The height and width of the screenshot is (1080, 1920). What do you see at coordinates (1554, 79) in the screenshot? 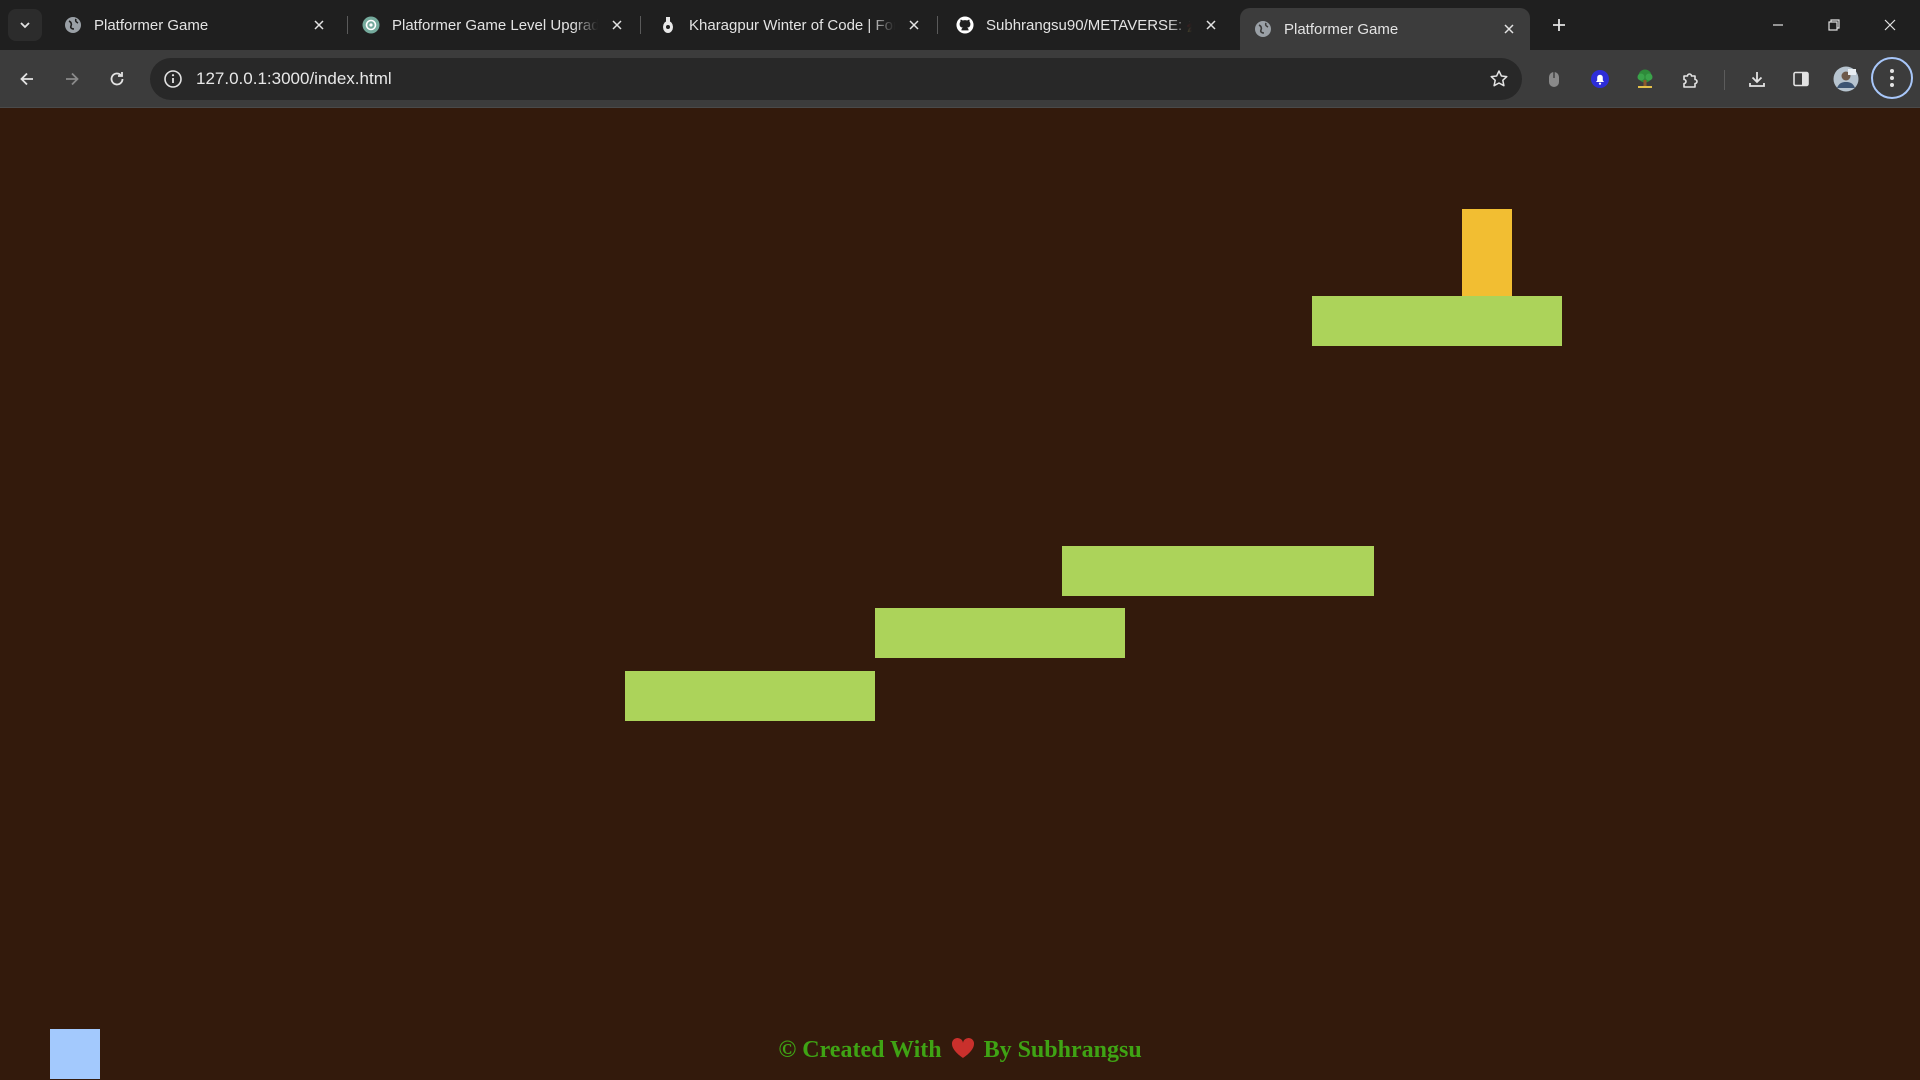
I see `extension-mouse-icon` at bounding box center [1554, 79].